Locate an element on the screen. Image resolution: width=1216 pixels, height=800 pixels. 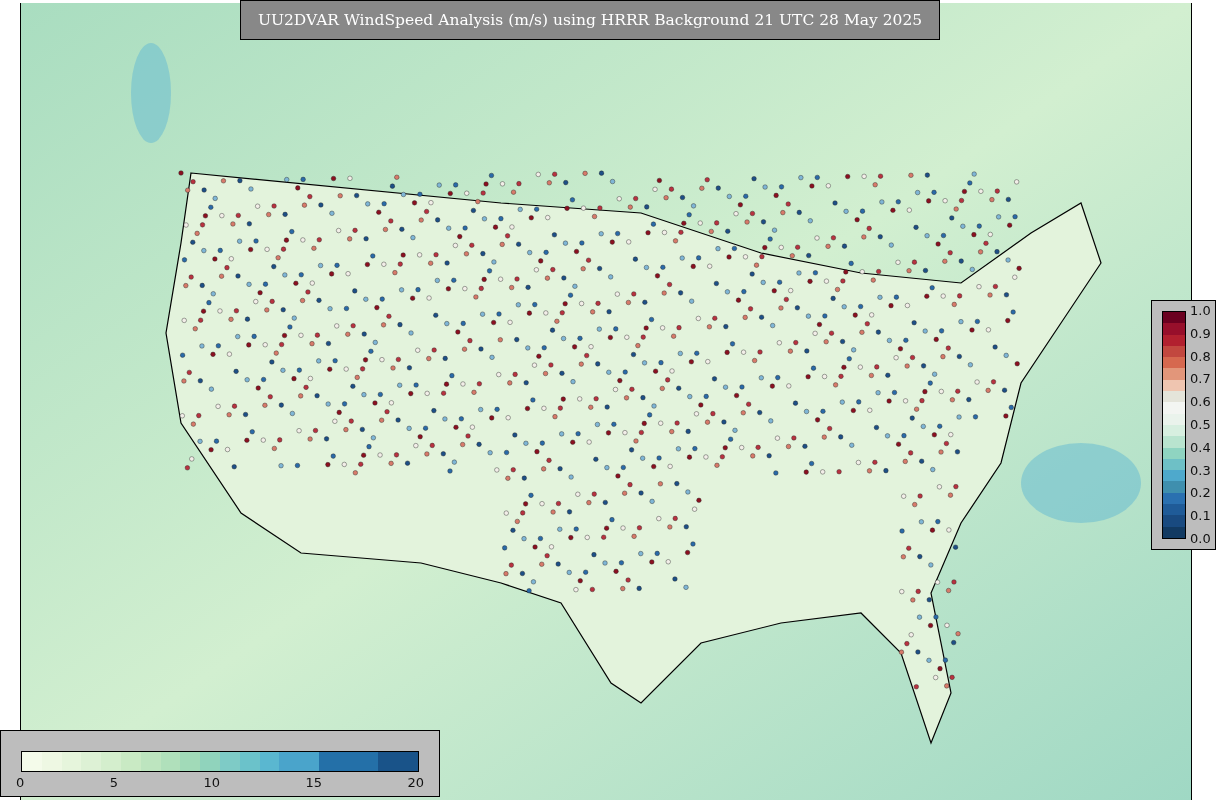
tick-label: 0 is located at coordinates (20, 783).